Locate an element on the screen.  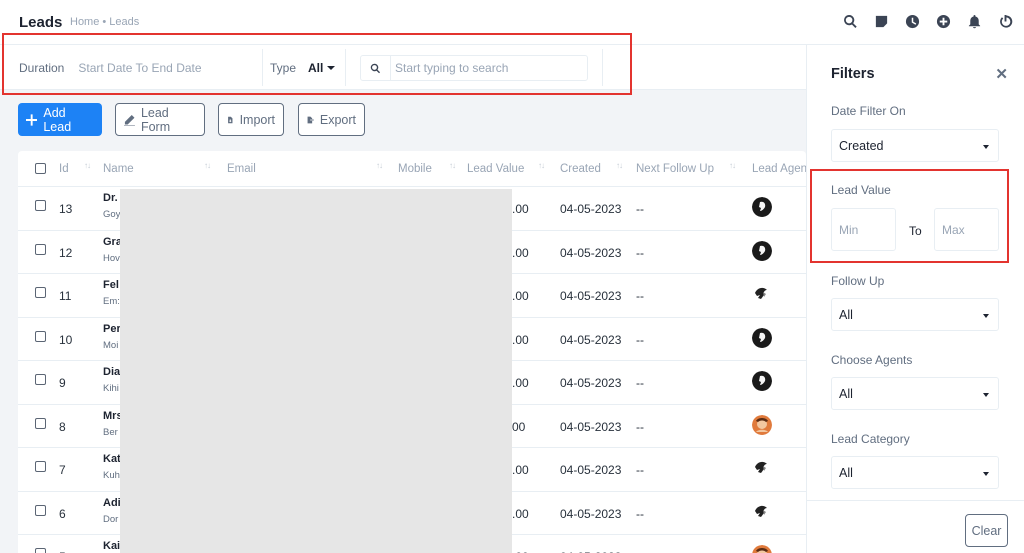
cell-id: 11 is located at coordinates (65, 296).